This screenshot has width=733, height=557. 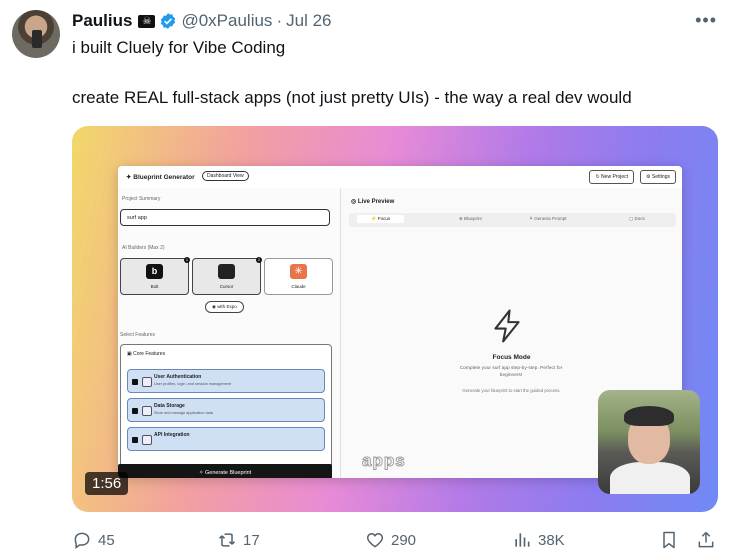 I want to click on project-summary-input: surf app, so click(x=225, y=217).